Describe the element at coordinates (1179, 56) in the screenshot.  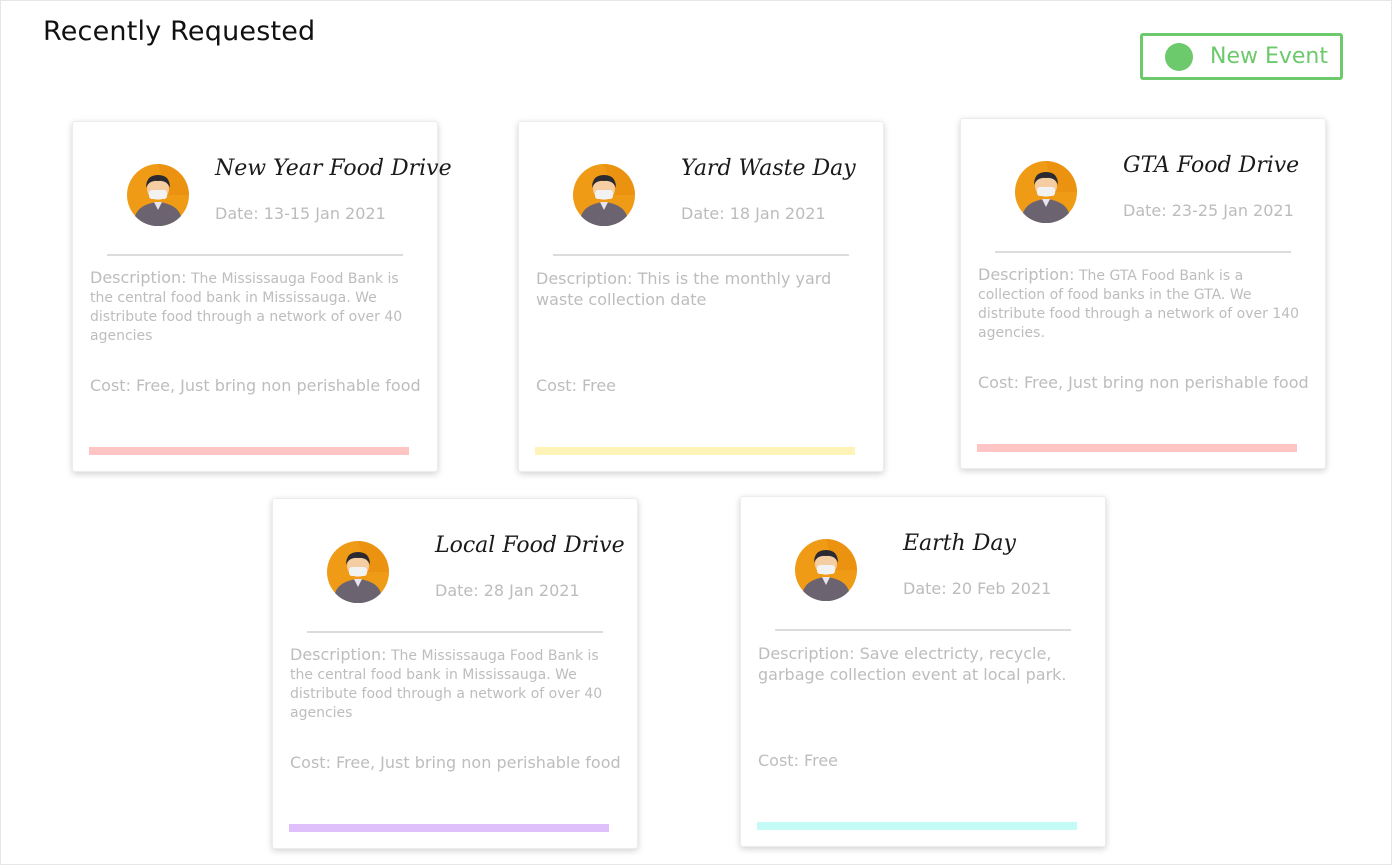
I see `green-dot-icon` at that location.